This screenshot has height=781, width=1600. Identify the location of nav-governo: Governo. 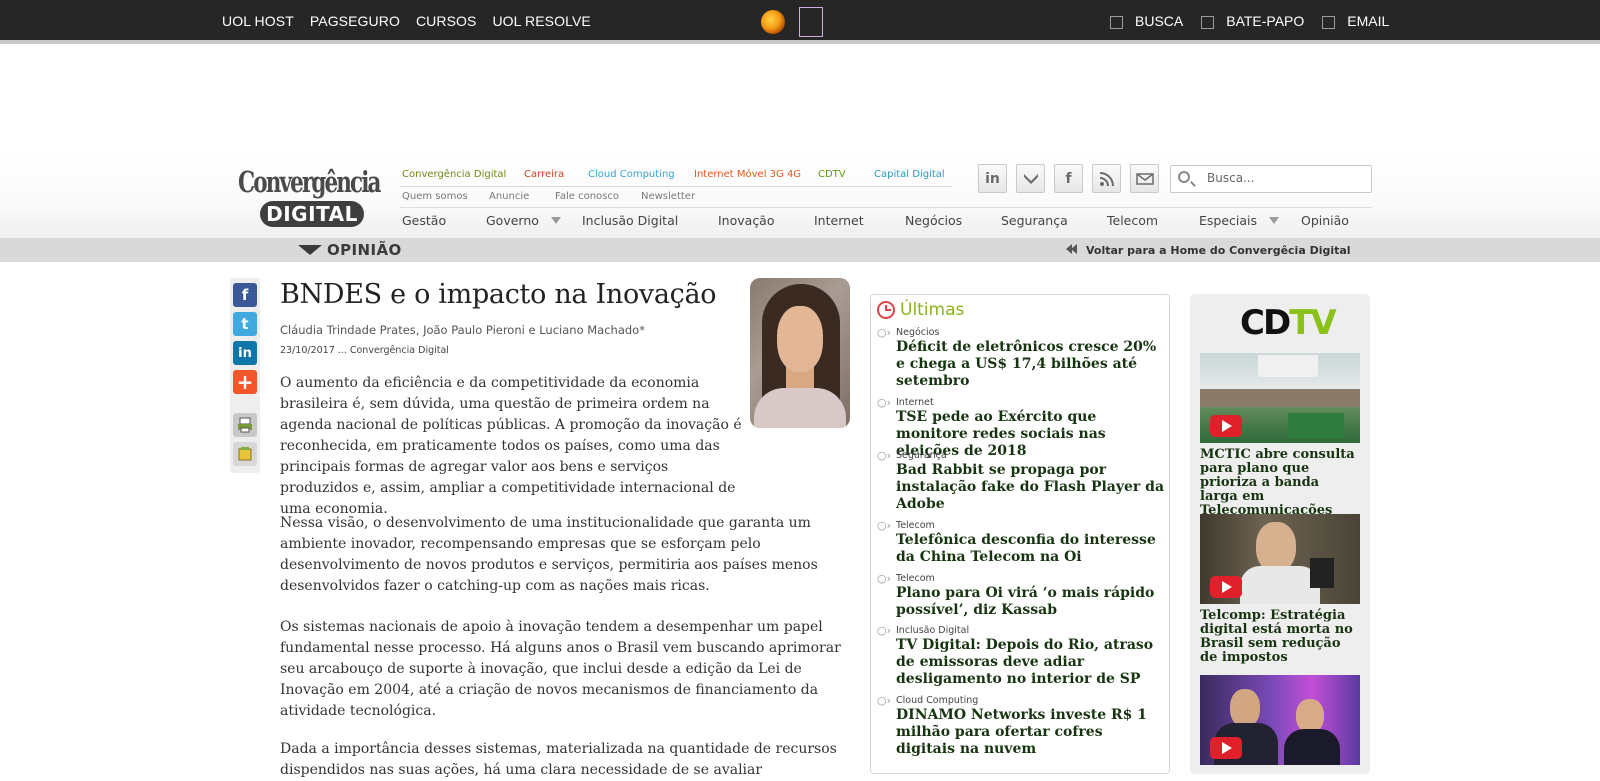
(523, 220).